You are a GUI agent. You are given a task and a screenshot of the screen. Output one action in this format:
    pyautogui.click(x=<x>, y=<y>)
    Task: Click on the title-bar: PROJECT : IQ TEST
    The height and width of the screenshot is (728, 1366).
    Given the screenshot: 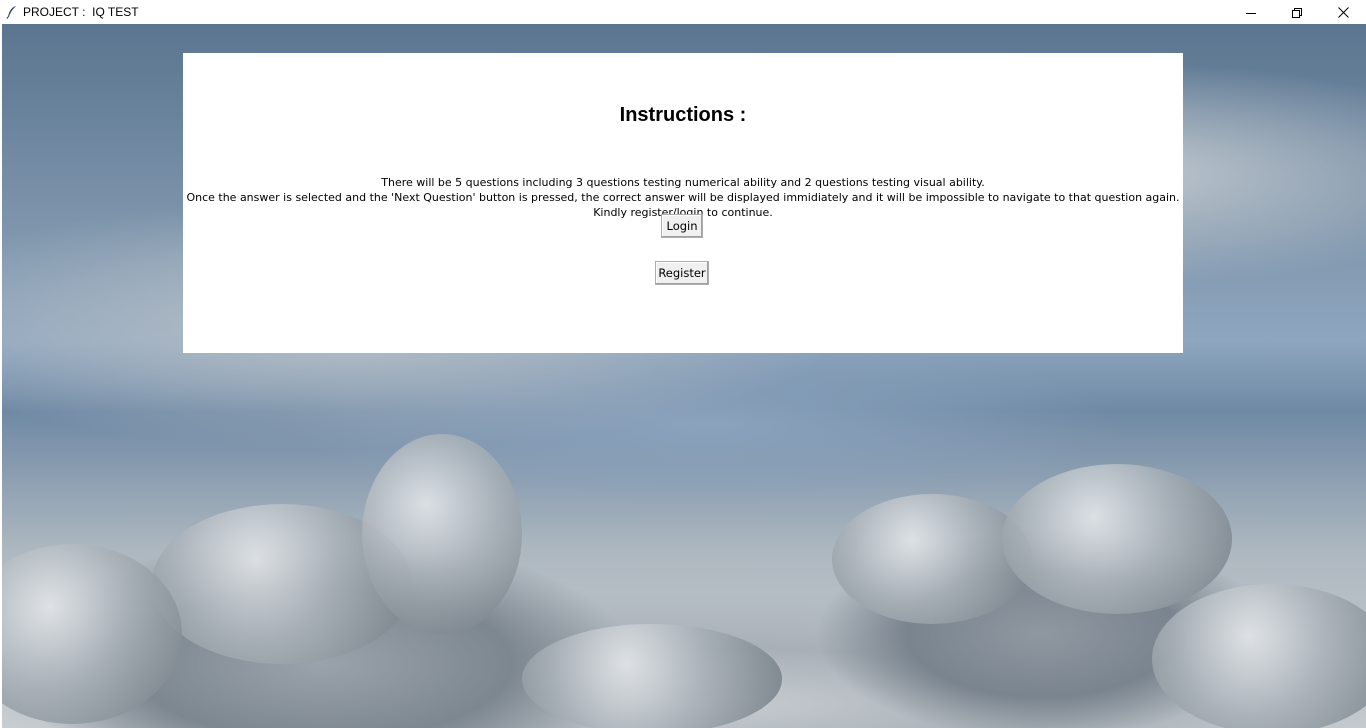 What is the action you would take?
    pyautogui.click(x=683, y=12)
    